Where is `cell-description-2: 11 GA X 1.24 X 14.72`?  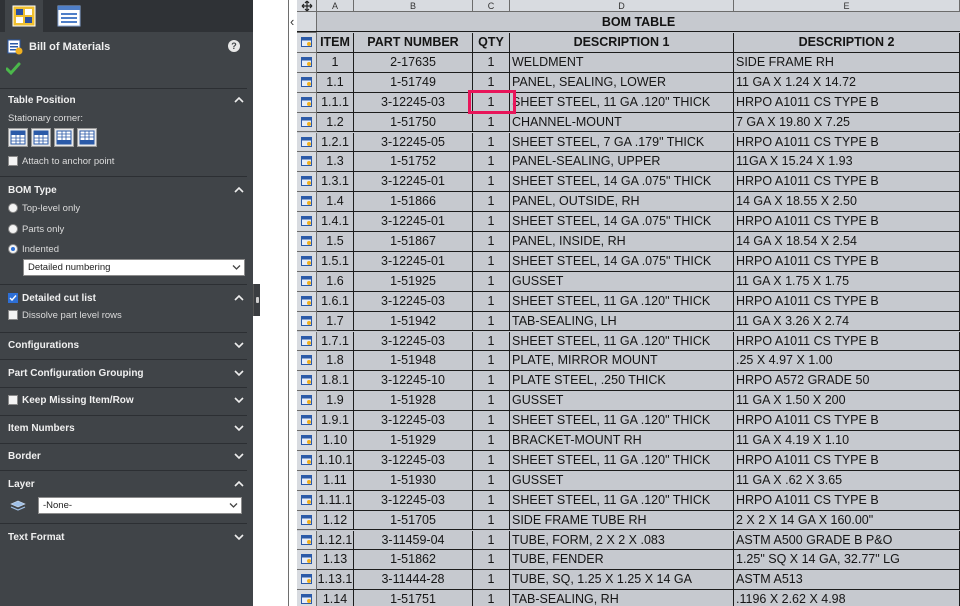
cell-description-2: 11 GA X 1.24 X 14.72 is located at coordinates (847, 82).